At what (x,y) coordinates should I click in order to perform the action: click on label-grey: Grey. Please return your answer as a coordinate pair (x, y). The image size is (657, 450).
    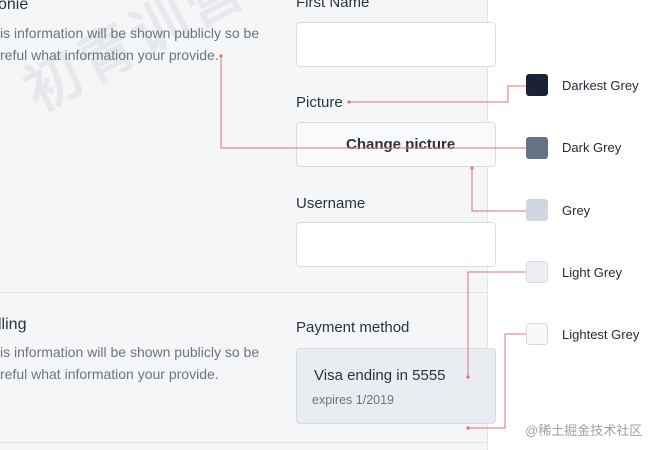
    Looking at the image, I should click on (576, 210).